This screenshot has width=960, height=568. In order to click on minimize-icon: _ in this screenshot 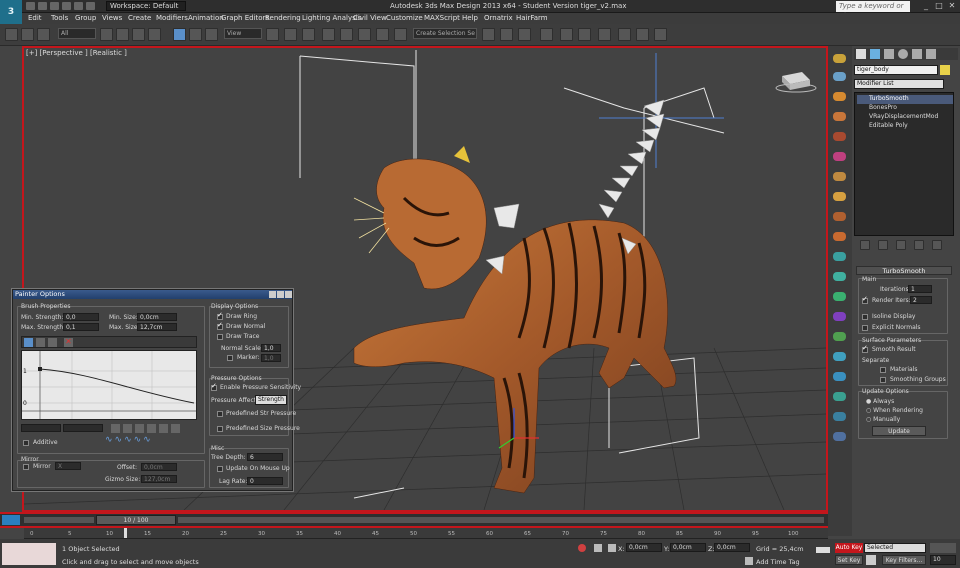, I will do `click(926, 6)`.